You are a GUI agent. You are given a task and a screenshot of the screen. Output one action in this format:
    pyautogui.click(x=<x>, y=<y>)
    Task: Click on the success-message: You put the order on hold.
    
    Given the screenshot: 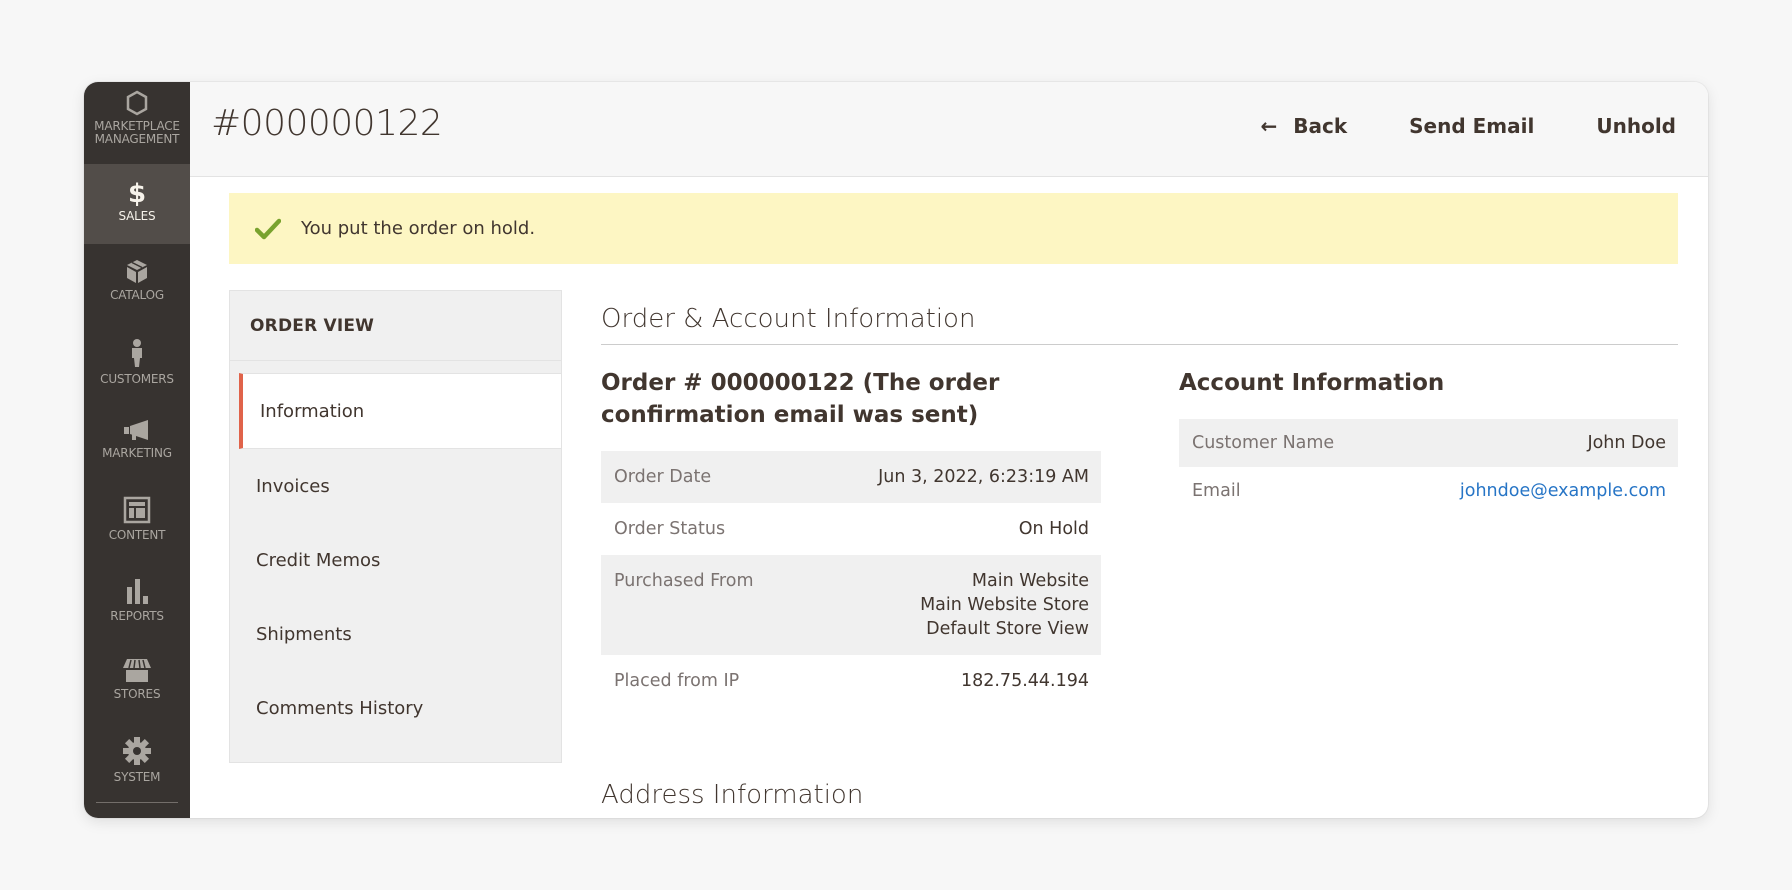 What is the action you would take?
    pyautogui.click(x=953, y=228)
    